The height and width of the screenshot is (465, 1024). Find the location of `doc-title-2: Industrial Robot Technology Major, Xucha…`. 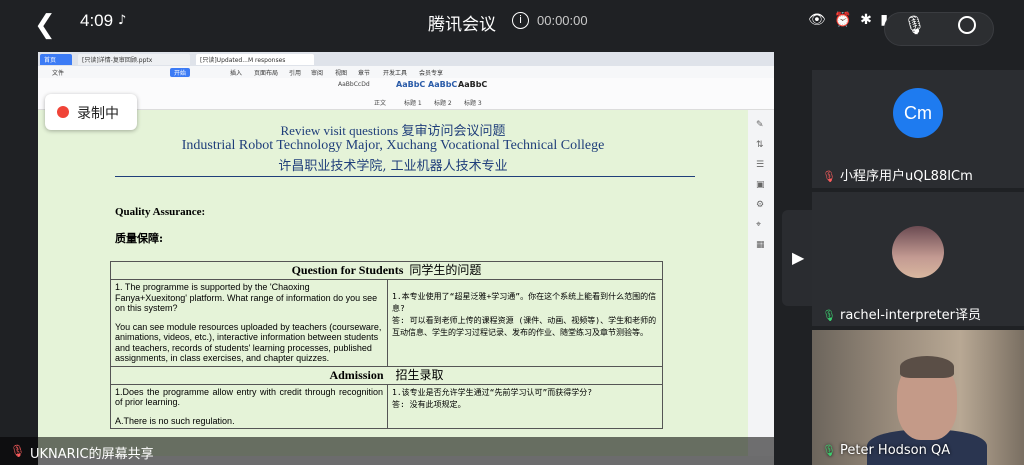

doc-title-2: Industrial Robot Technology Major, Xucha… is located at coordinates (393, 145).